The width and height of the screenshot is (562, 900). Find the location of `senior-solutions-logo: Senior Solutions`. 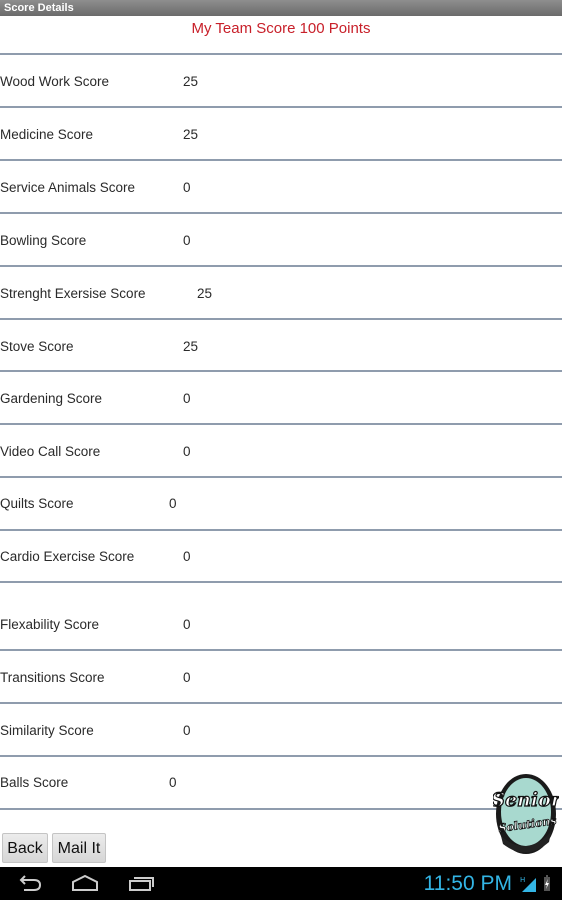

senior-solutions-logo: Senior Solutions is located at coordinates (526, 814).